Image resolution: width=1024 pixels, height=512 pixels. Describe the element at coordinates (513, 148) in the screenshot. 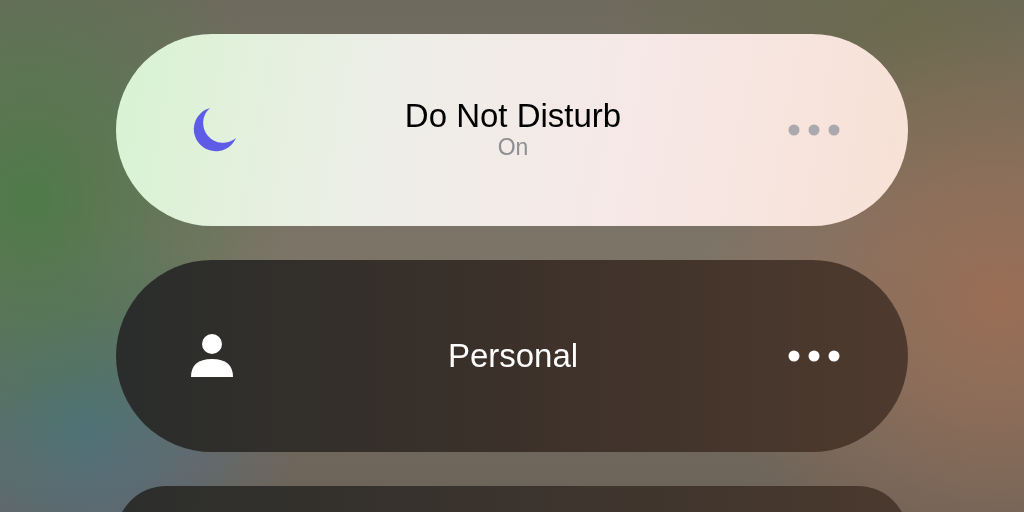

I see `focus-status: On` at that location.